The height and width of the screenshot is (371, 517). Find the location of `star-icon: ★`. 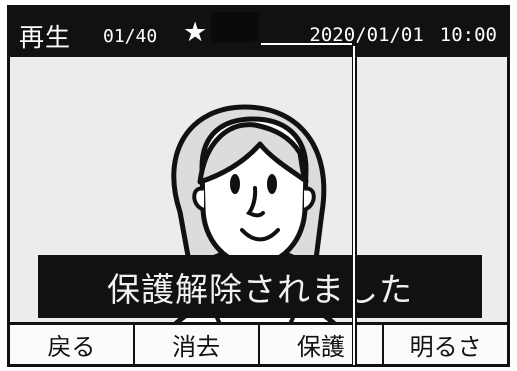

star-icon: ★ is located at coordinates (195, 32).